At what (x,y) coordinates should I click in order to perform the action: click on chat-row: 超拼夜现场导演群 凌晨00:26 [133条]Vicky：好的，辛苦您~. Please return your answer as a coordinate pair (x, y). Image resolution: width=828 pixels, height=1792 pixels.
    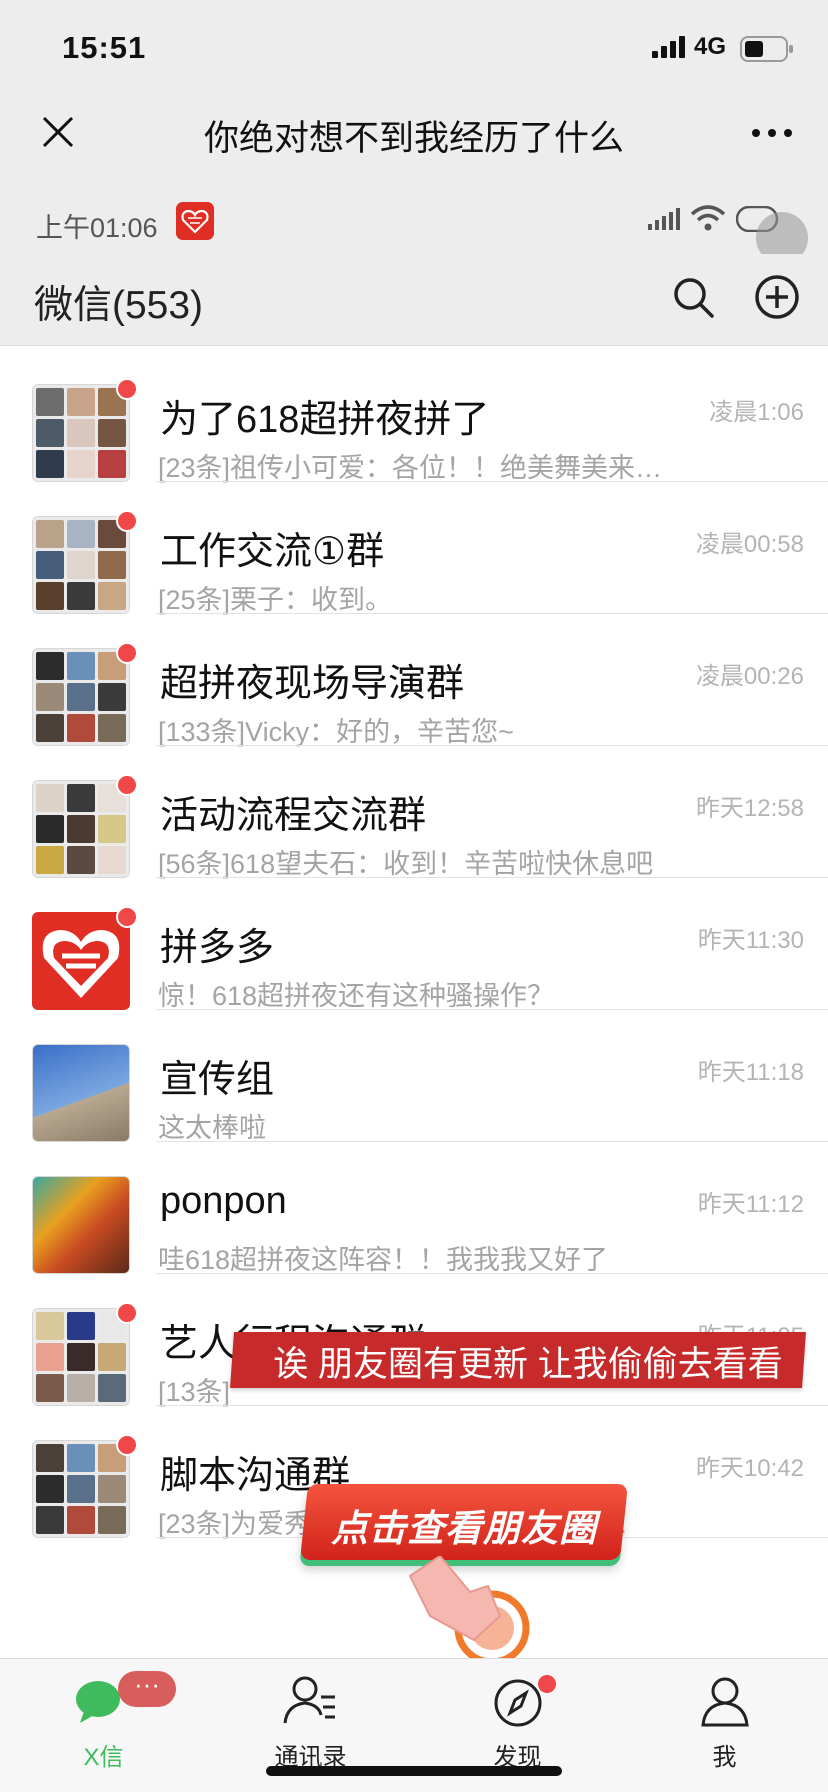
    Looking at the image, I should click on (414, 681).